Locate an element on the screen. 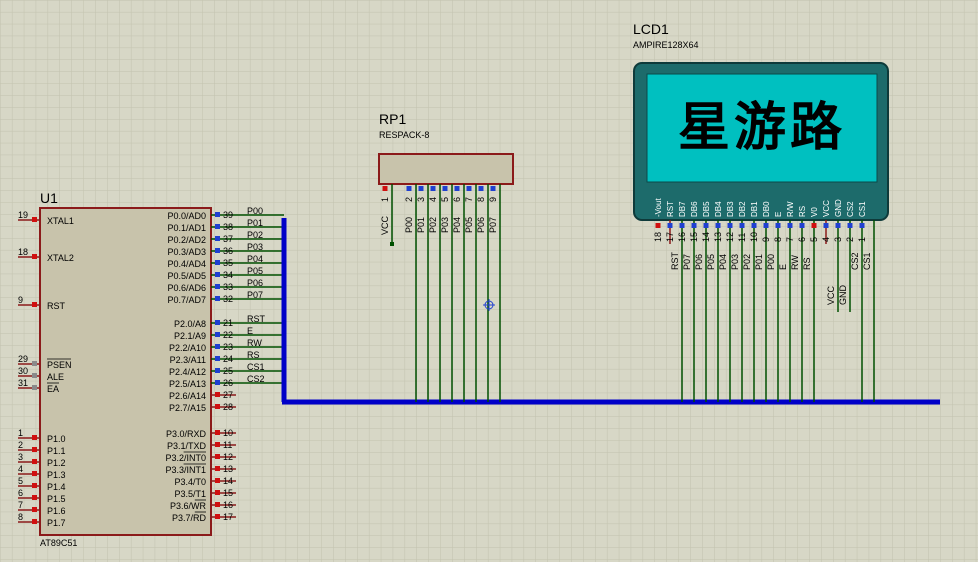 The image size is (978, 562). lcd1-net-label: P00 is located at coordinates (771, 262).